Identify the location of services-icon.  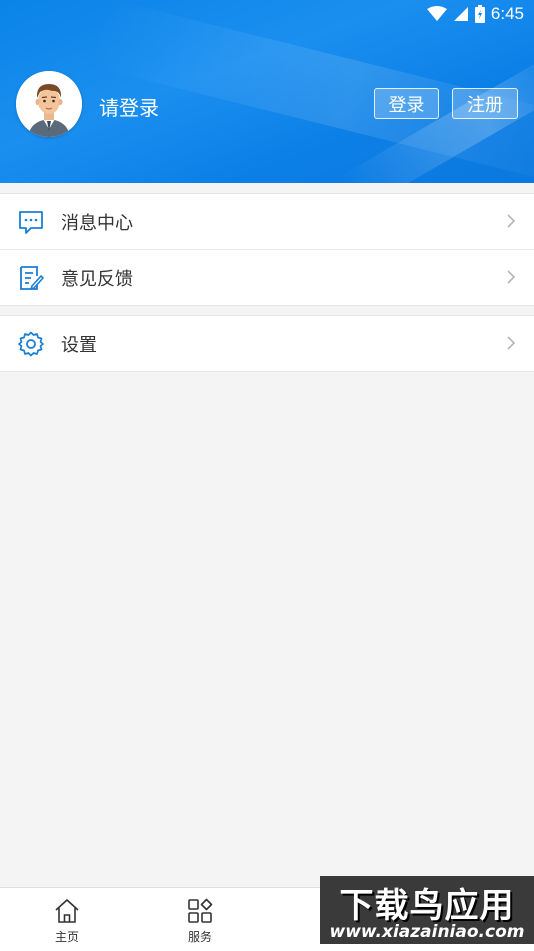
(200, 910).